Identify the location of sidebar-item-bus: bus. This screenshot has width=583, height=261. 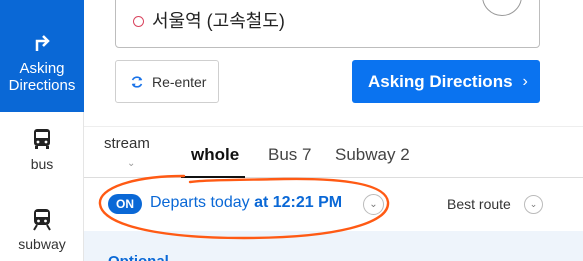
(42, 156).